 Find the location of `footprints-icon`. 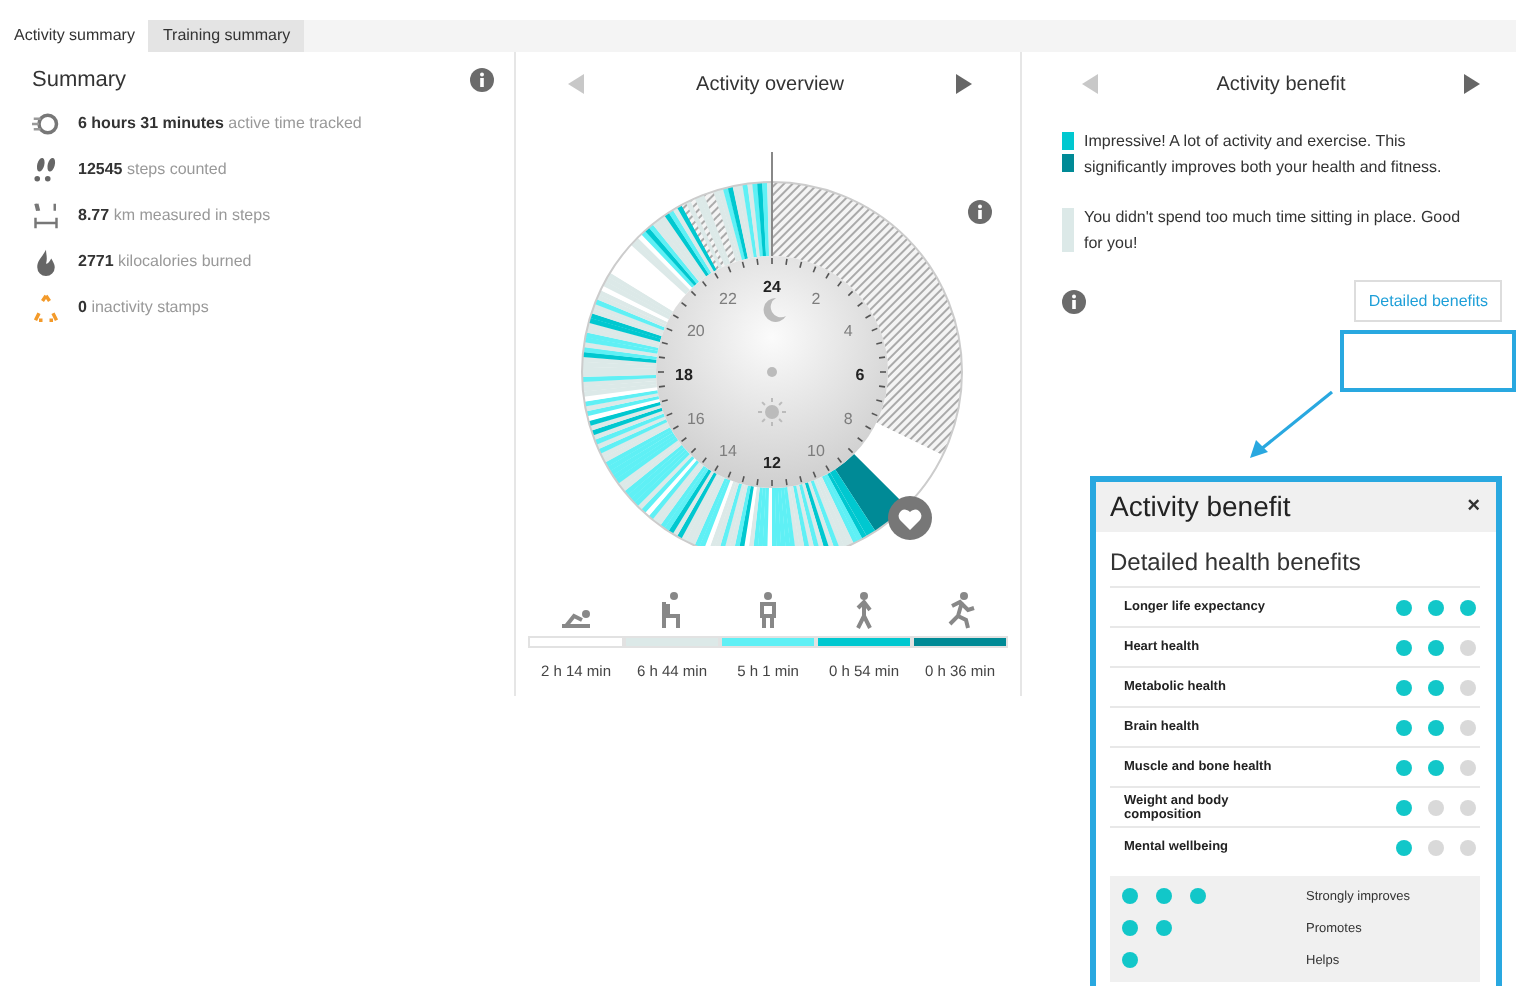

footprints-icon is located at coordinates (46, 169).